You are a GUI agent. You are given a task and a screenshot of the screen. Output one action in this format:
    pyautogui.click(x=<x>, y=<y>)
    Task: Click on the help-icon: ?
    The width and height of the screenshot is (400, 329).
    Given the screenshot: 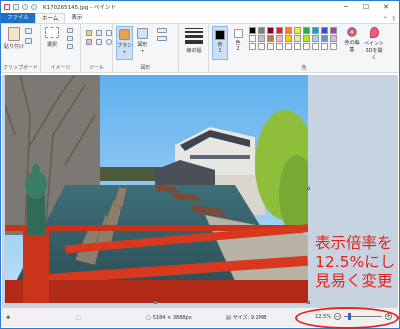 What is the action you would take?
    pyautogui.click(x=393, y=19)
    